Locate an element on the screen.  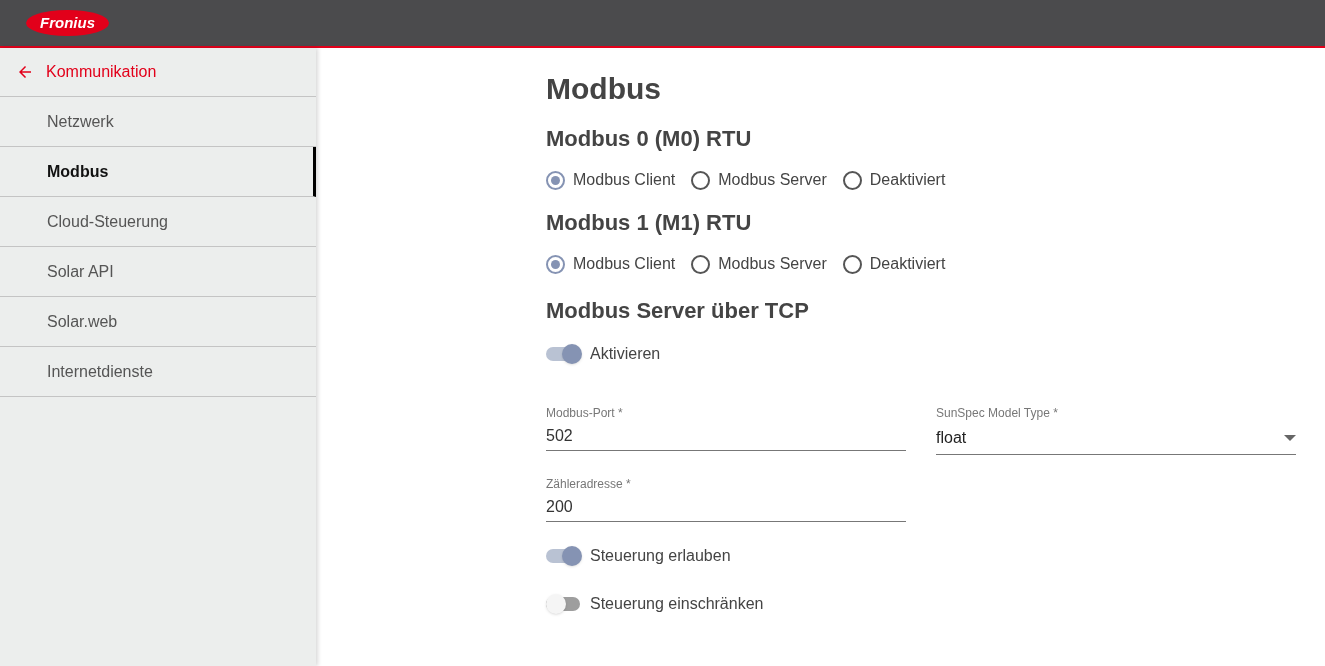
sidebar-item: Netzwerk is located at coordinates (158, 122).